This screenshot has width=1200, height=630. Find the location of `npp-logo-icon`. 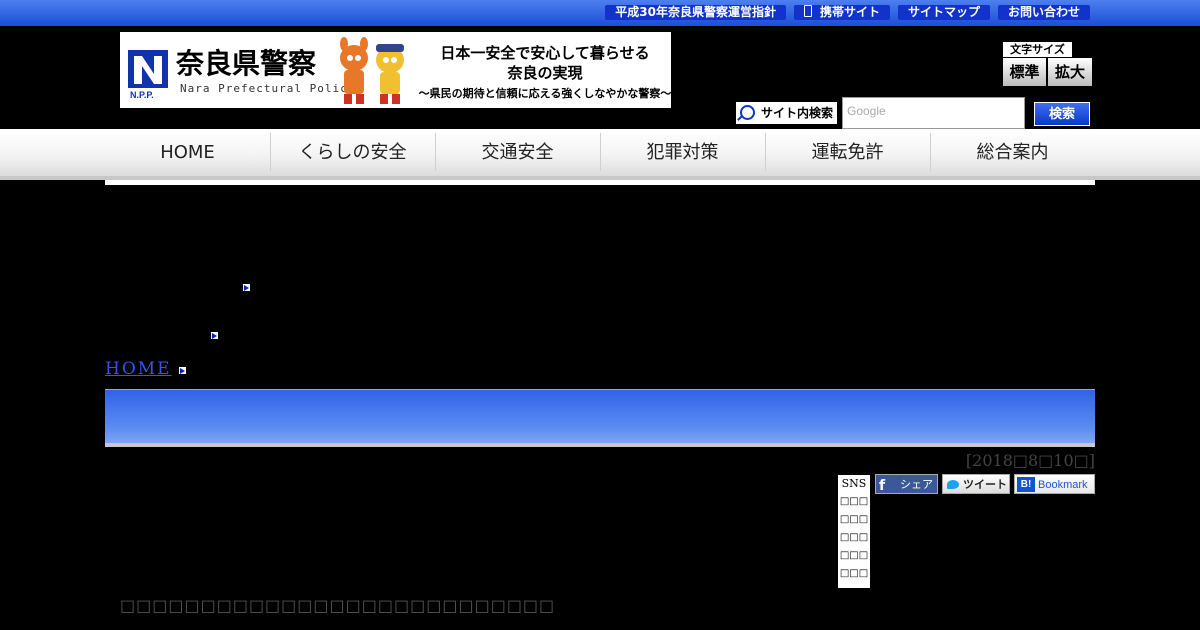

npp-logo-icon is located at coordinates (148, 69).